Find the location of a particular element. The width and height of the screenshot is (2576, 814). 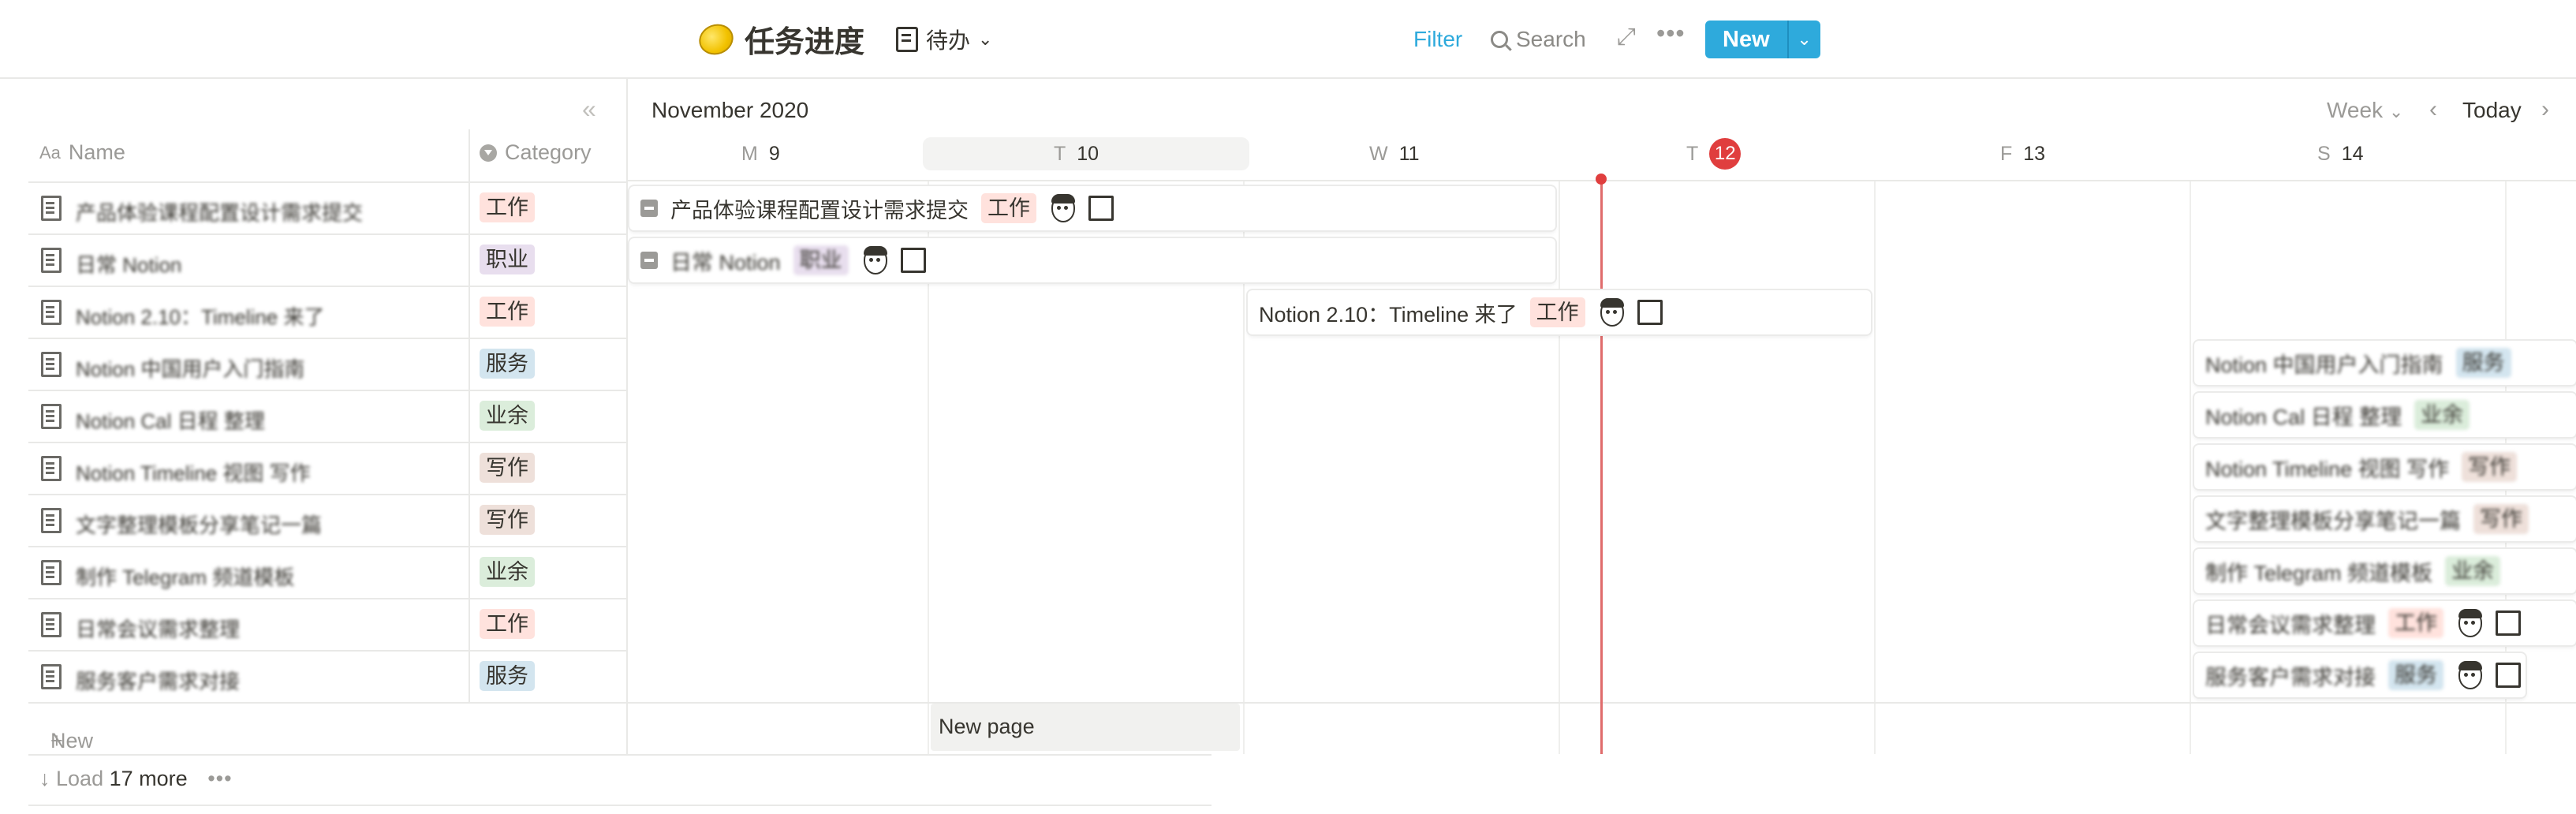

load-more-options-icon: ••• is located at coordinates (219, 778).